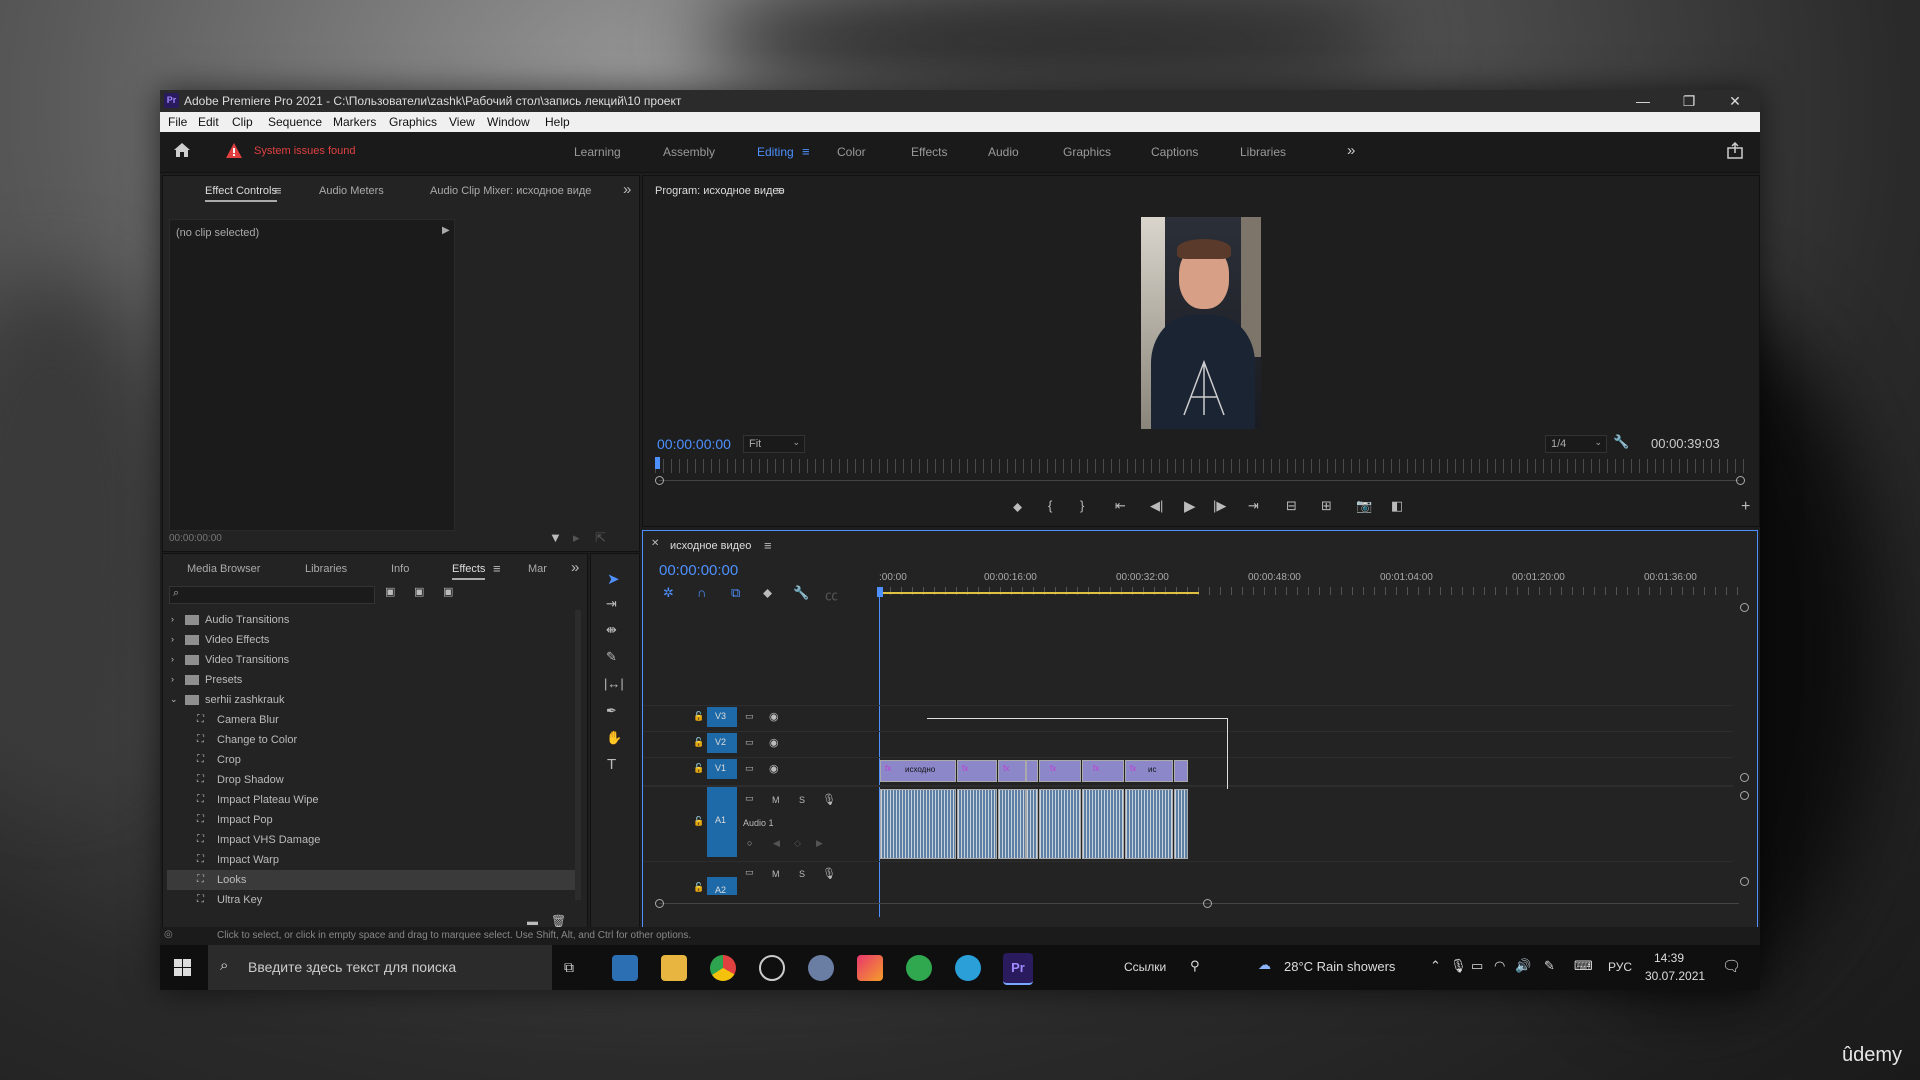 Image resolution: width=1920 pixels, height=1080 pixels. I want to click on zoom-fit-dropdown: Fit ⌄, so click(774, 444).